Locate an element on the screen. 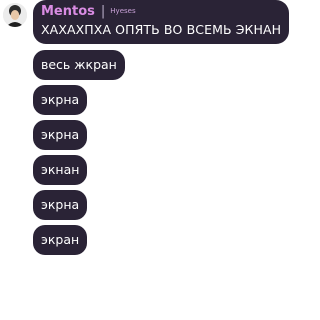  message-bubble: весь жкран is located at coordinates (79, 65).